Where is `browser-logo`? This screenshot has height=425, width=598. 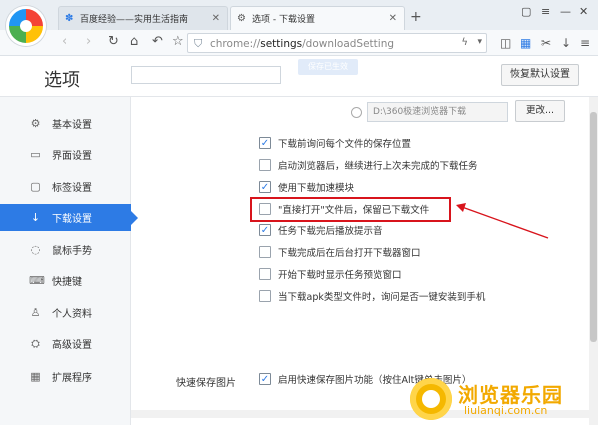
browser-logo is located at coordinates (26, 26).